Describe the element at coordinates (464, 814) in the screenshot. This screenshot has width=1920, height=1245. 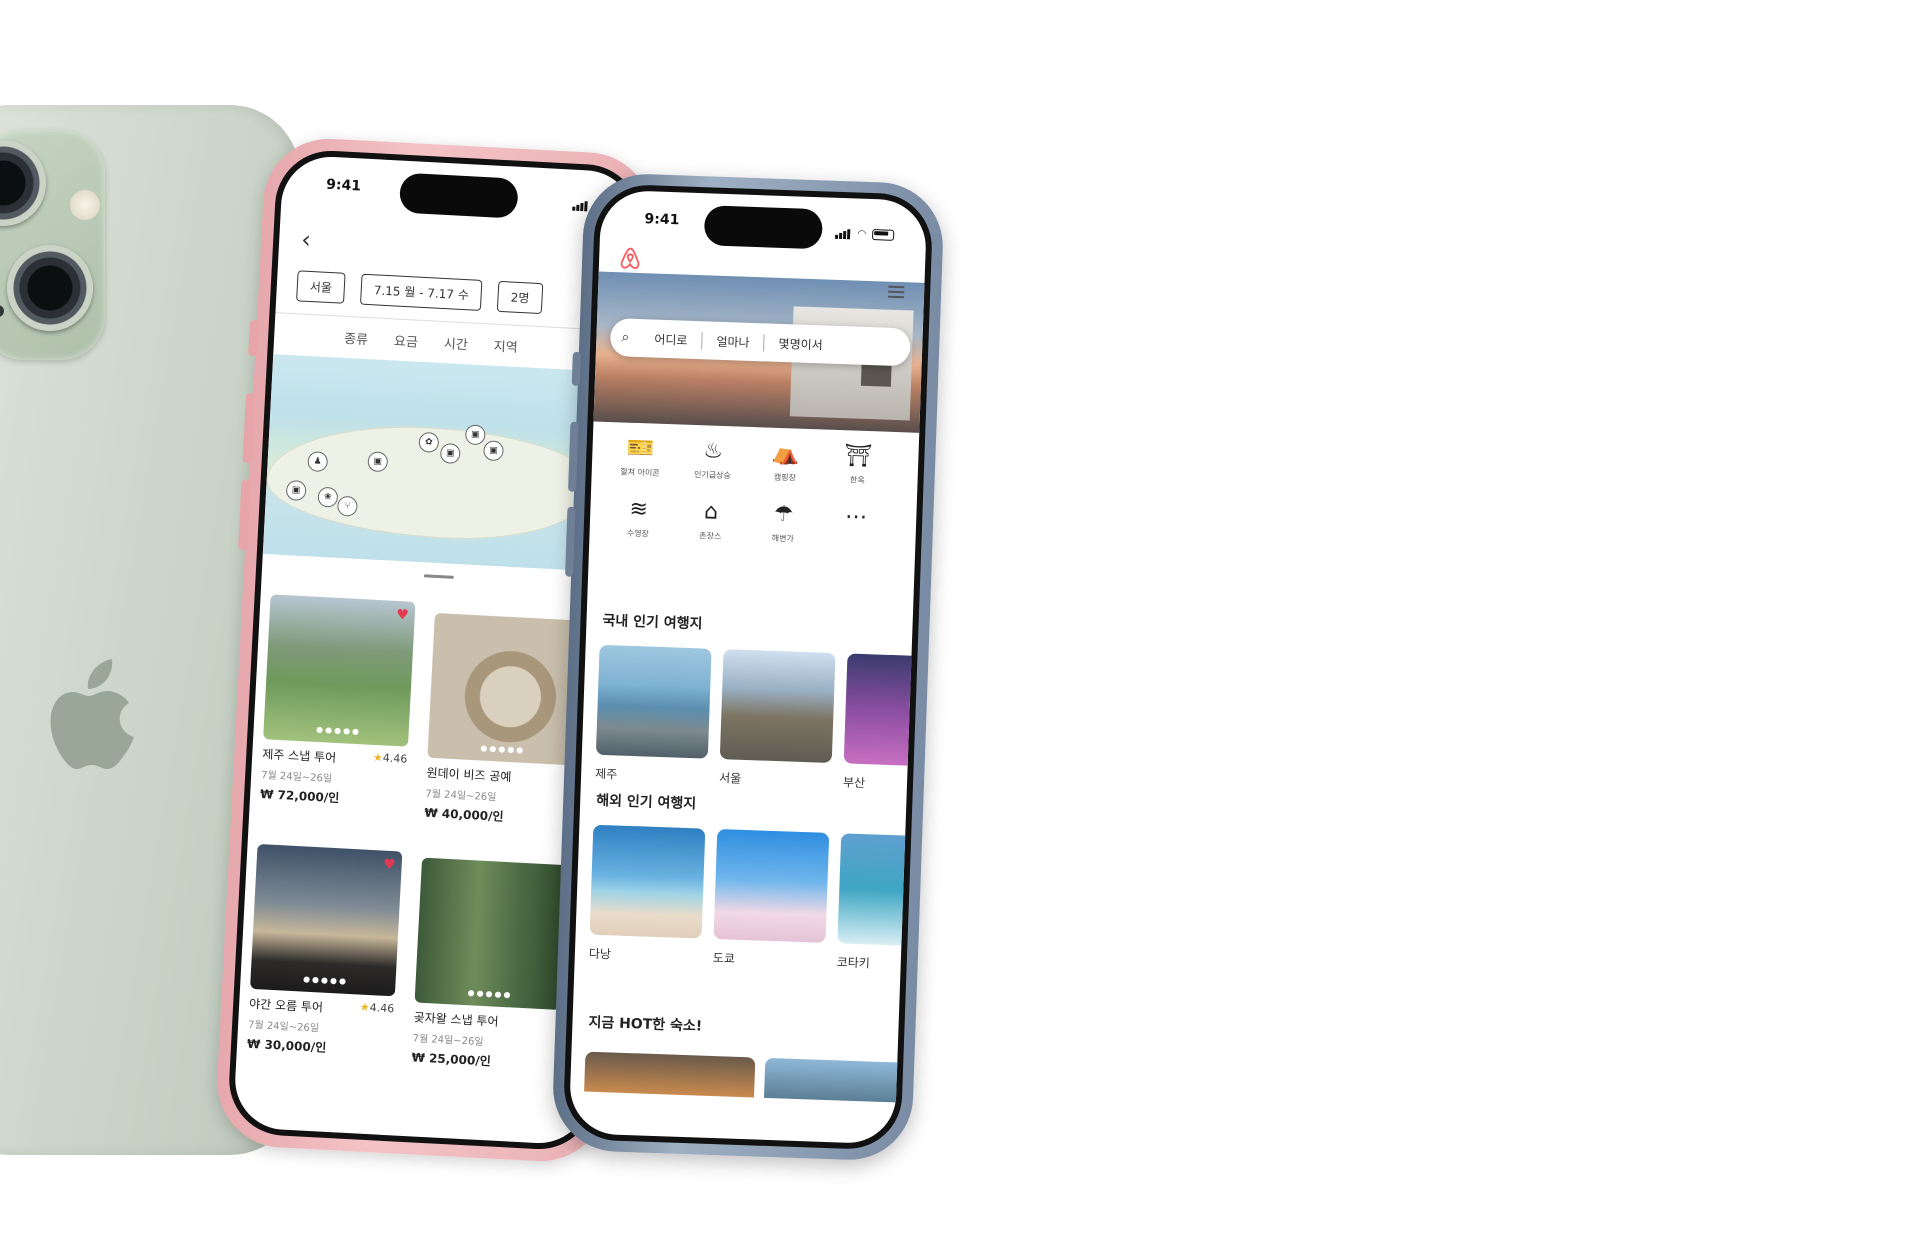
I see `result-price: ₩ 40,000/인` at that location.